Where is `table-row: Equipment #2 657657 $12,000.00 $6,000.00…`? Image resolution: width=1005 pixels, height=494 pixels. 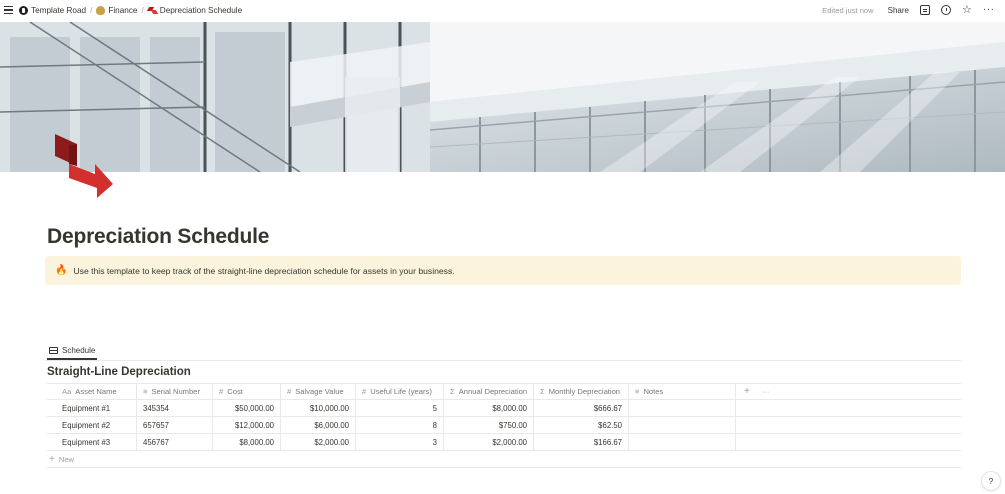
table-row: Equipment #2 657657 $12,000.00 $6,000.00… is located at coordinates (504, 425).